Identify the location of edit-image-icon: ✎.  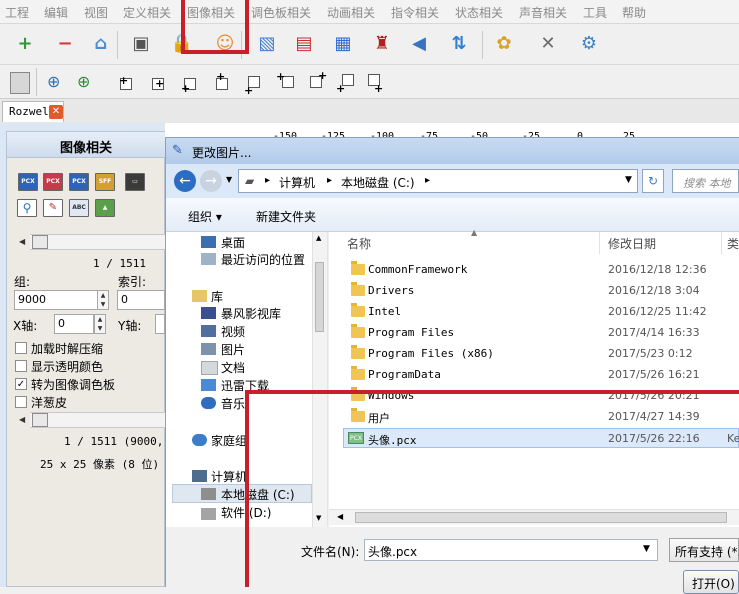
(53, 208).